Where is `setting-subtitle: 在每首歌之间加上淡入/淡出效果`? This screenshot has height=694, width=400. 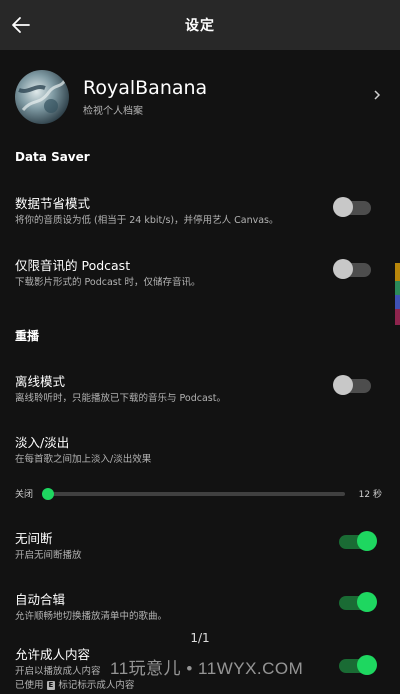 setting-subtitle: 在每首歌之间加上淡入/淡出效果 is located at coordinates (83, 459).